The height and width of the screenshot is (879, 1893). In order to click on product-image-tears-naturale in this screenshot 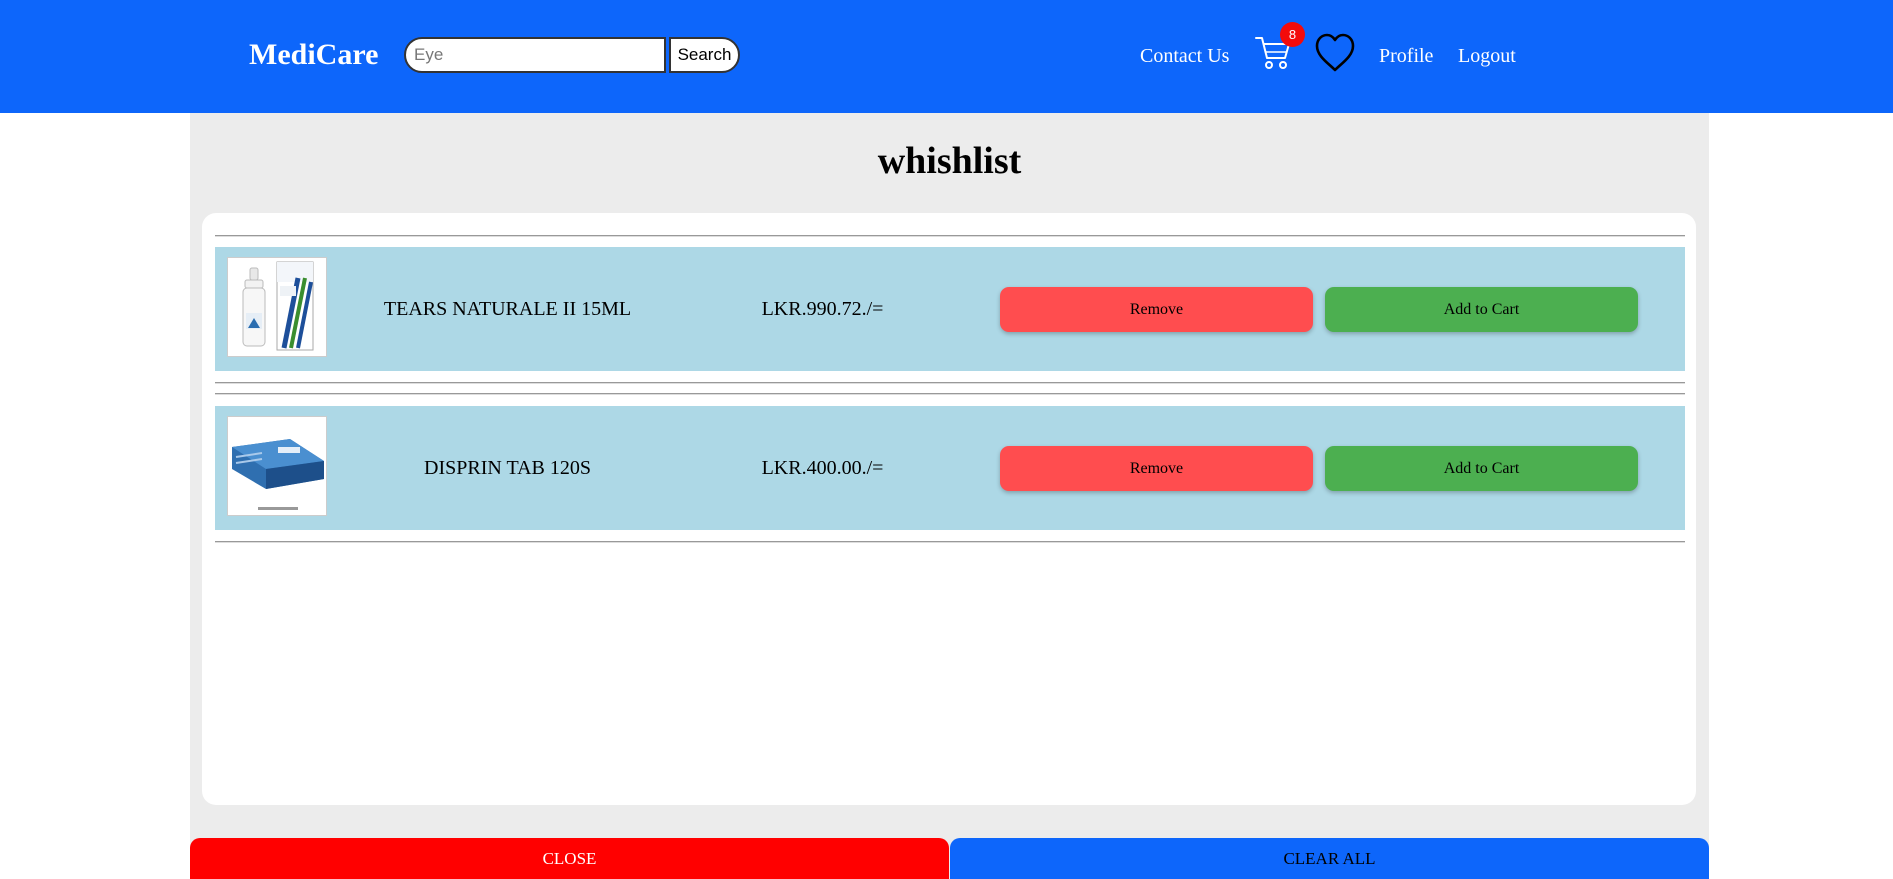, I will do `click(277, 307)`.